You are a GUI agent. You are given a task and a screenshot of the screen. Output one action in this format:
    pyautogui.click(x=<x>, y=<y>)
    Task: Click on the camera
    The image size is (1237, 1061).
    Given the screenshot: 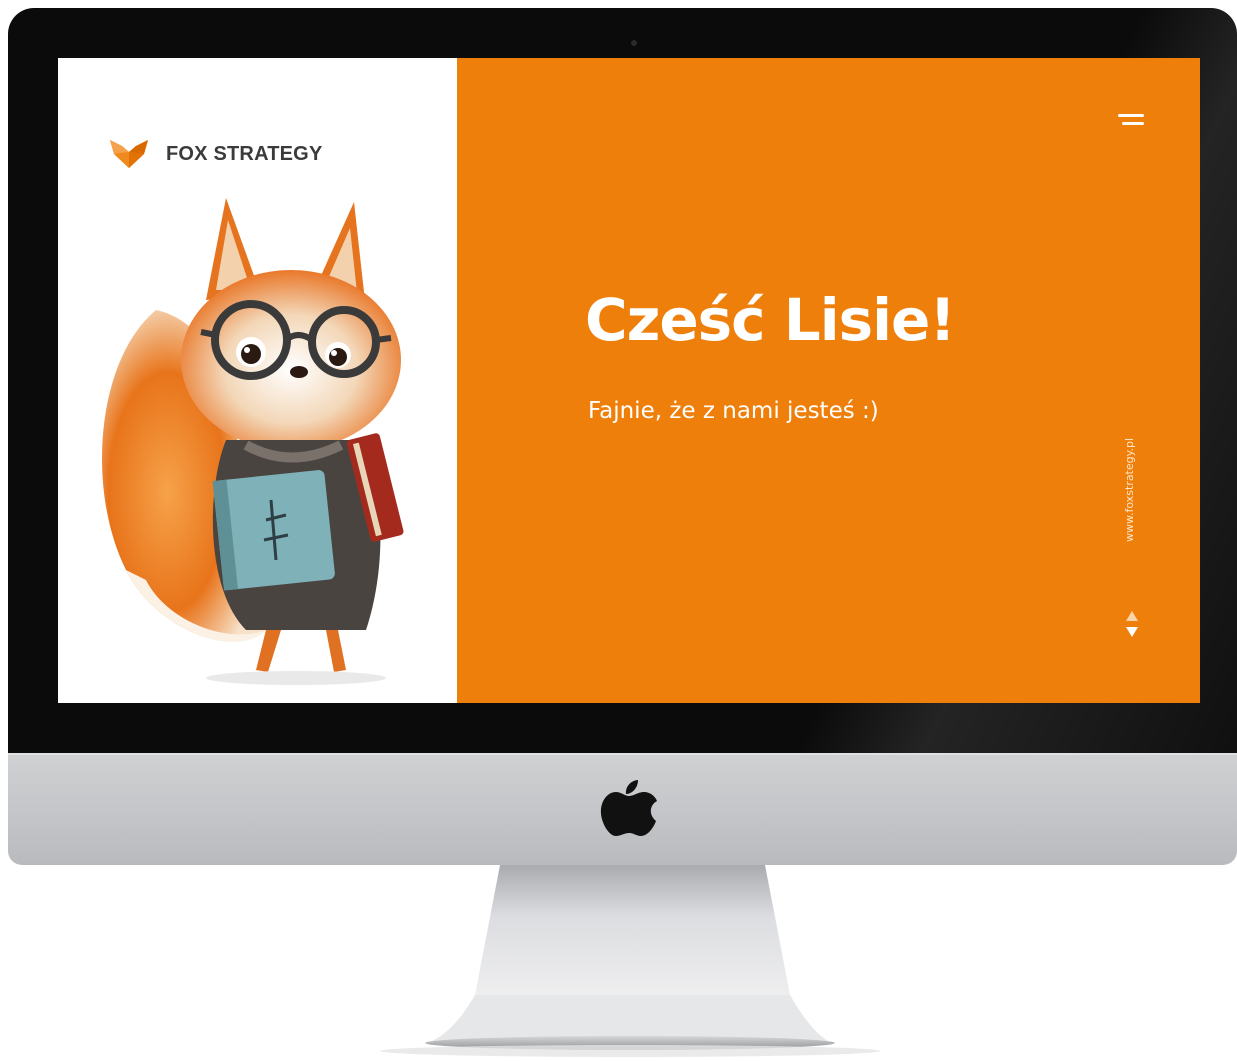 What is the action you would take?
    pyautogui.click(x=634, y=43)
    